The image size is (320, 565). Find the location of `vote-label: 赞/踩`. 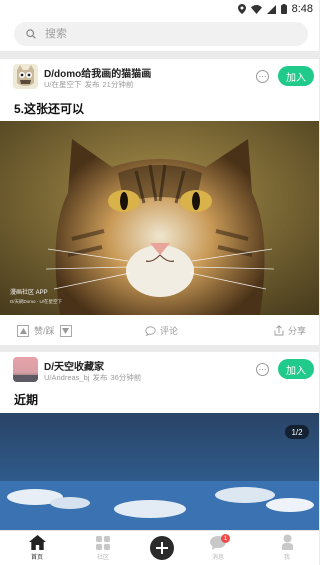

vote-label: 赞/踩 is located at coordinates (44, 331).